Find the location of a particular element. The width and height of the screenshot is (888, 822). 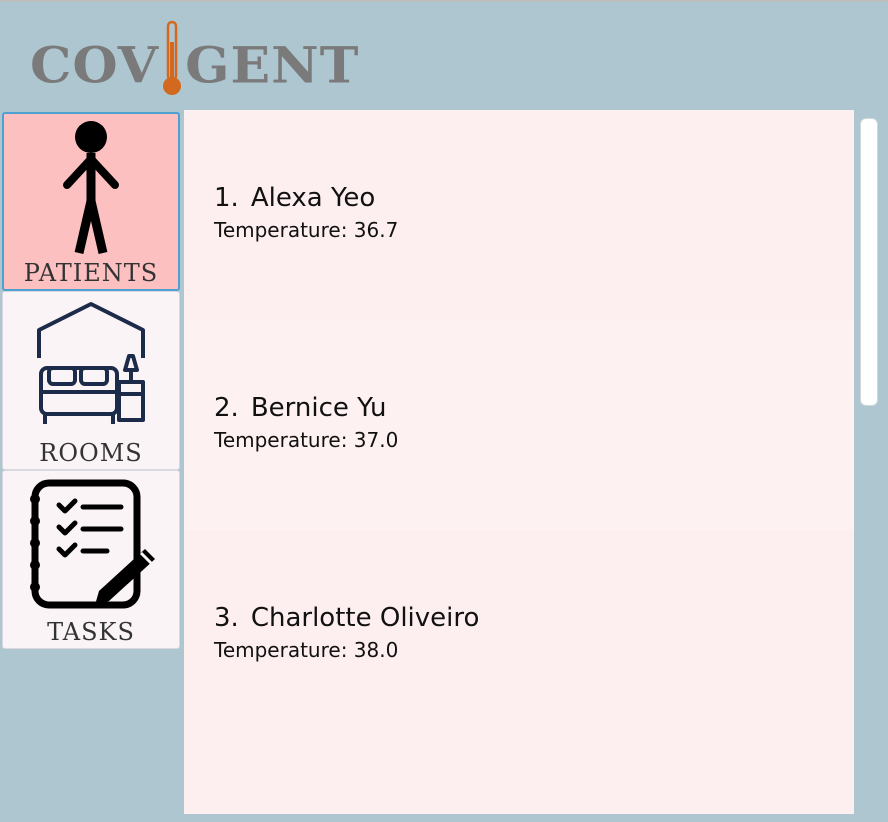

nav-patients-button: PATIENTS is located at coordinates (91, 201).